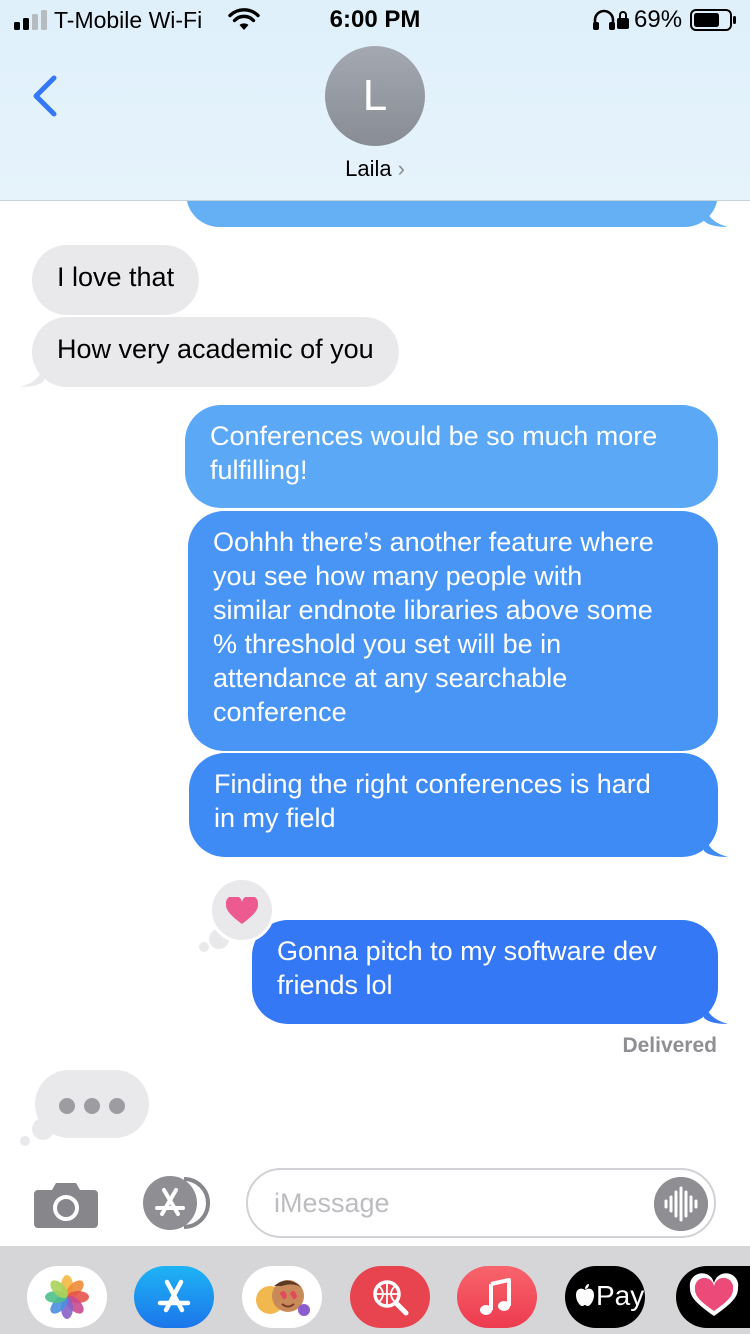 Image resolution: width=750 pixels, height=1334 pixels. Describe the element at coordinates (332, 1203) in the screenshot. I see `message-input-placeholder: iMessage` at that location.